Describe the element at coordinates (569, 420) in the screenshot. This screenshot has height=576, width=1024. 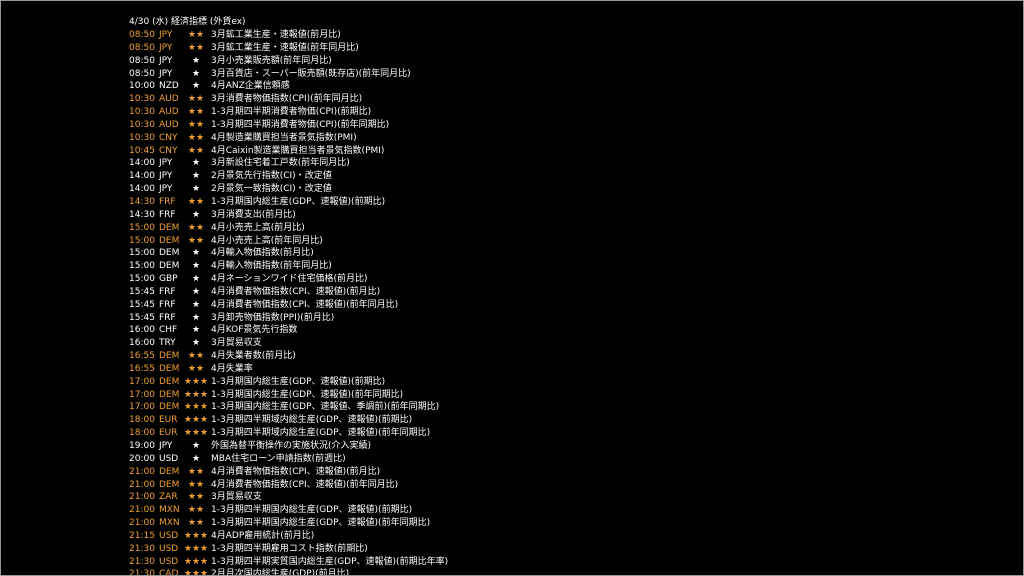
I see `event-row: 18:00 EUR ★★★ 1-3月期四半期域内総生産(GDP、速報値)(前期比)` at that location.